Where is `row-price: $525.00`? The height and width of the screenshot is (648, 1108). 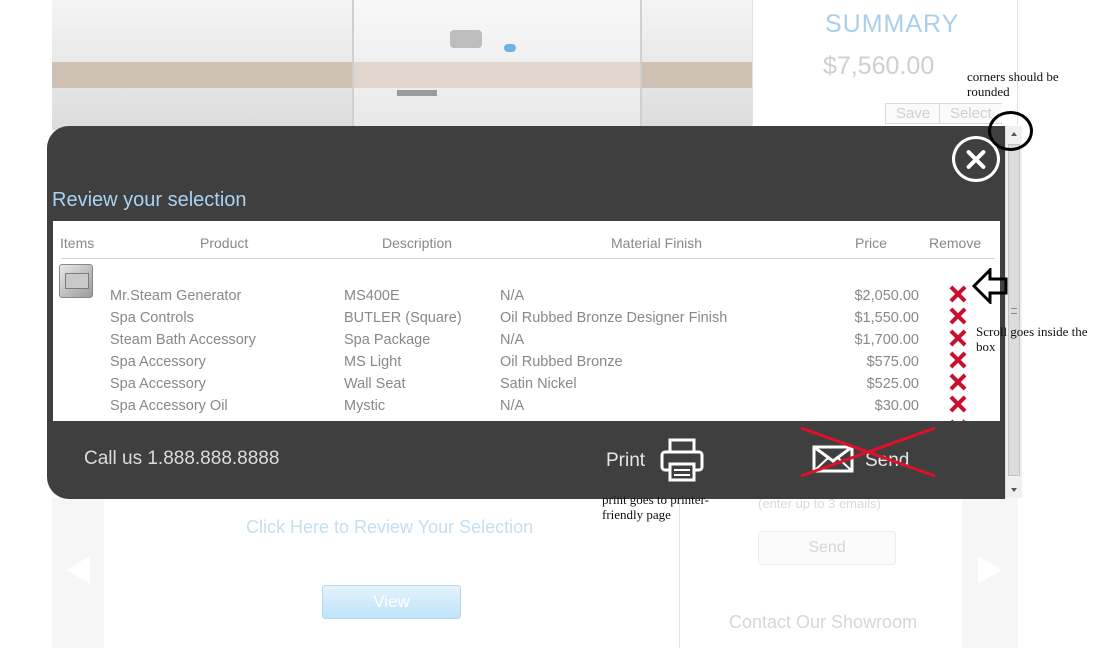 row-price: $525.00 is located at coordinates (892, 384).